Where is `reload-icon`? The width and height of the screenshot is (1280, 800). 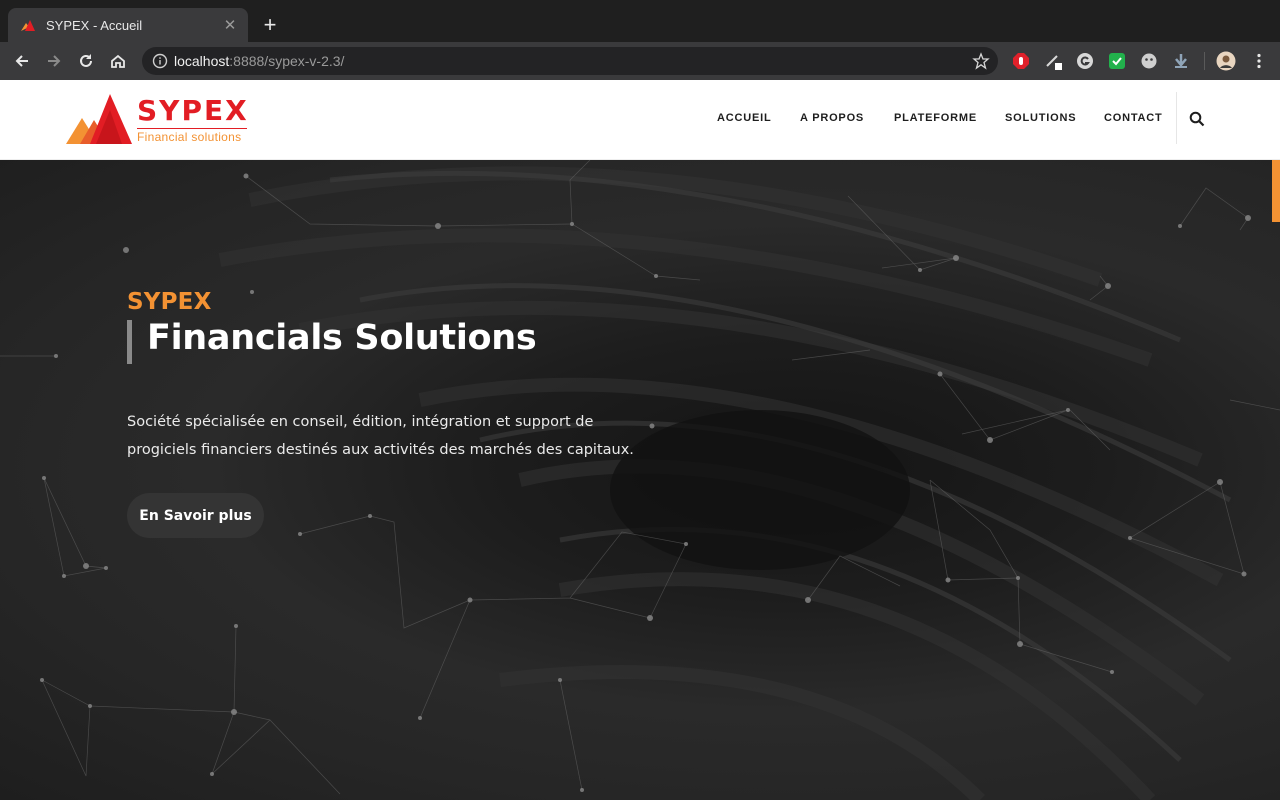 reload-icon is located at coordinates (86, 60).